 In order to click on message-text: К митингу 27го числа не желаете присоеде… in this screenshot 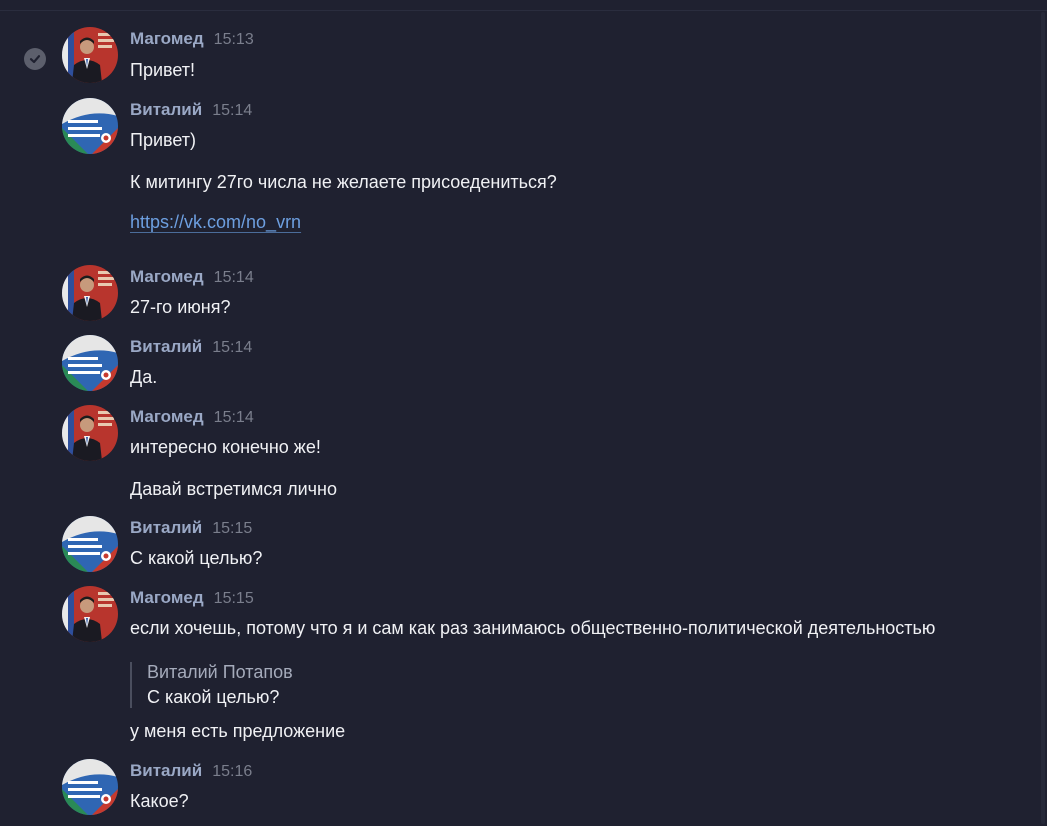, I will do `click(343, 182)`.